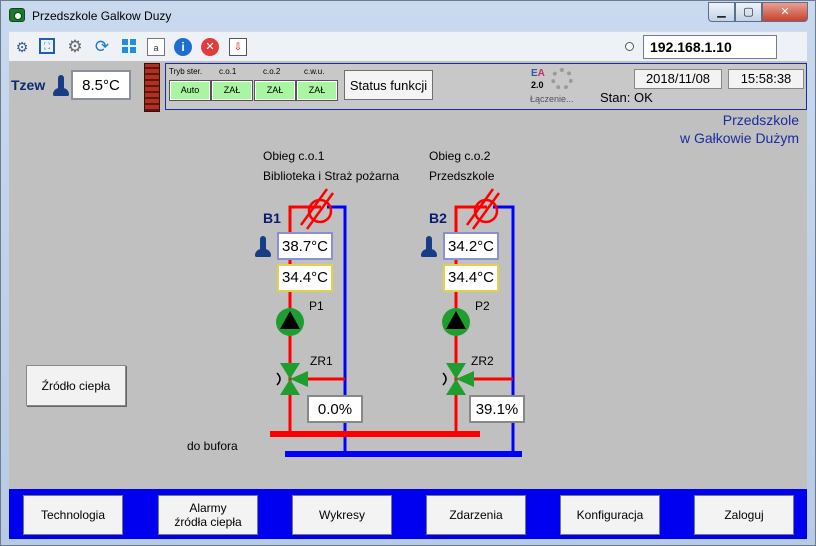  Describe the element at coordinates (471, 246) in the screenshot. I see `c2-supply-temp: 34.2°C` at that location.